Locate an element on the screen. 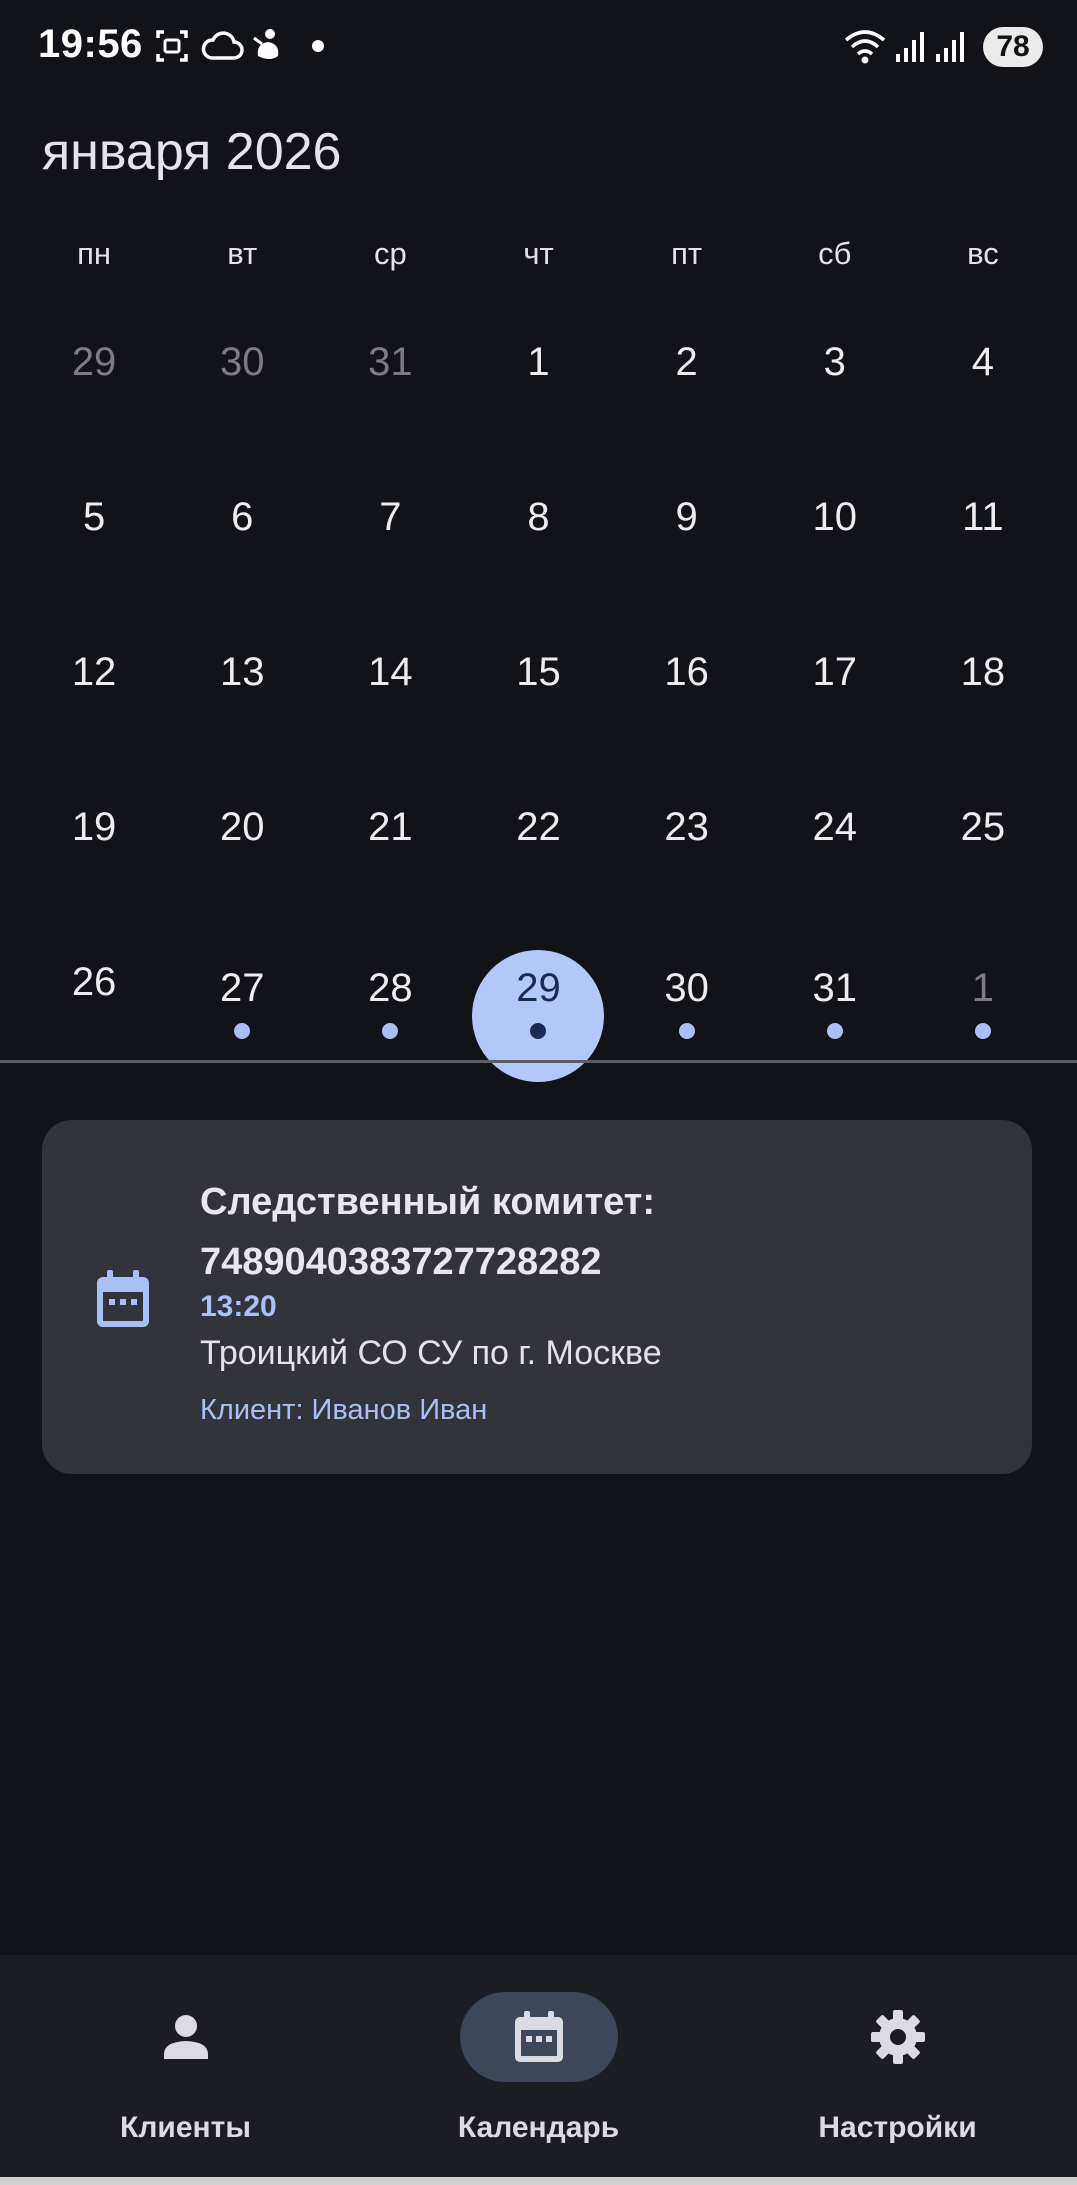 This screenshot has height=2185, width=1077. day-cell: 21 is located at coordinates (390, 842).